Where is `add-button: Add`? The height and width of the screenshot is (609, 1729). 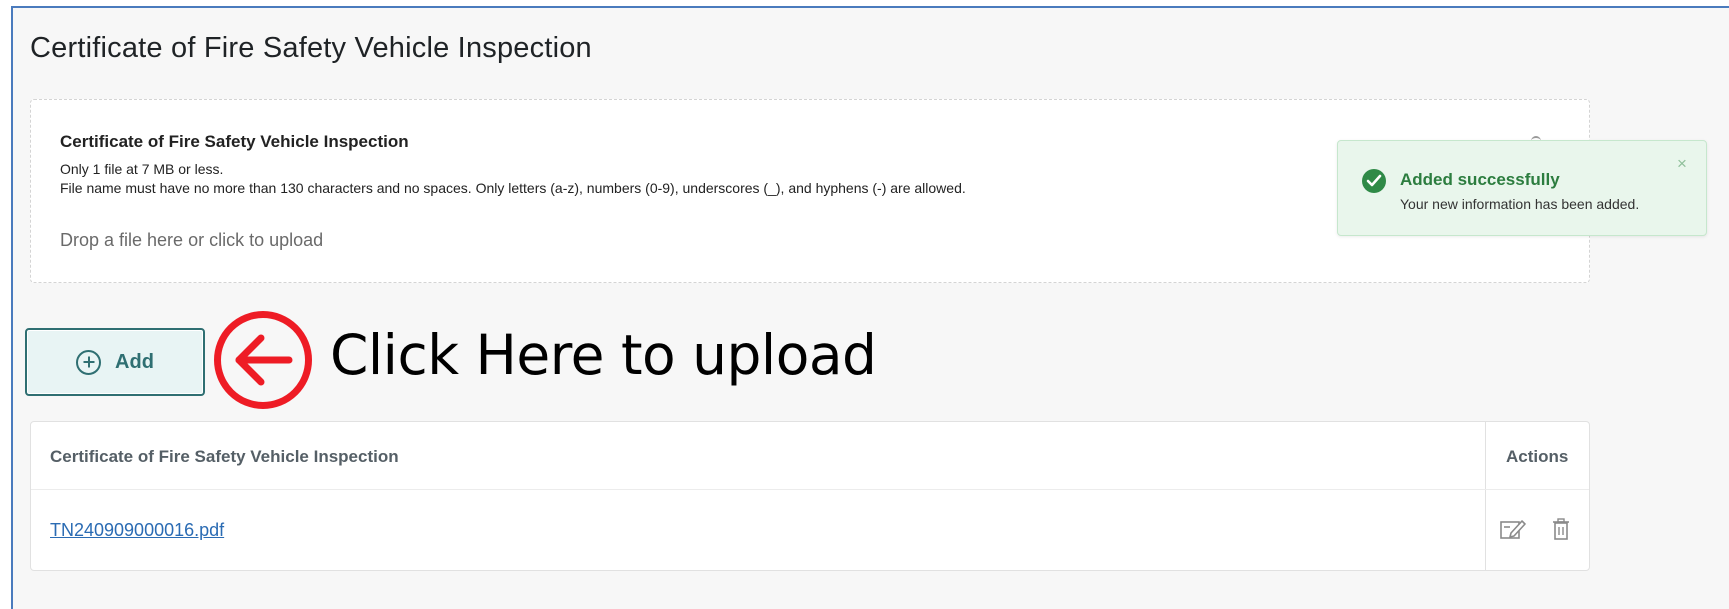
add-button: Add is located at coordinates (115, 362).